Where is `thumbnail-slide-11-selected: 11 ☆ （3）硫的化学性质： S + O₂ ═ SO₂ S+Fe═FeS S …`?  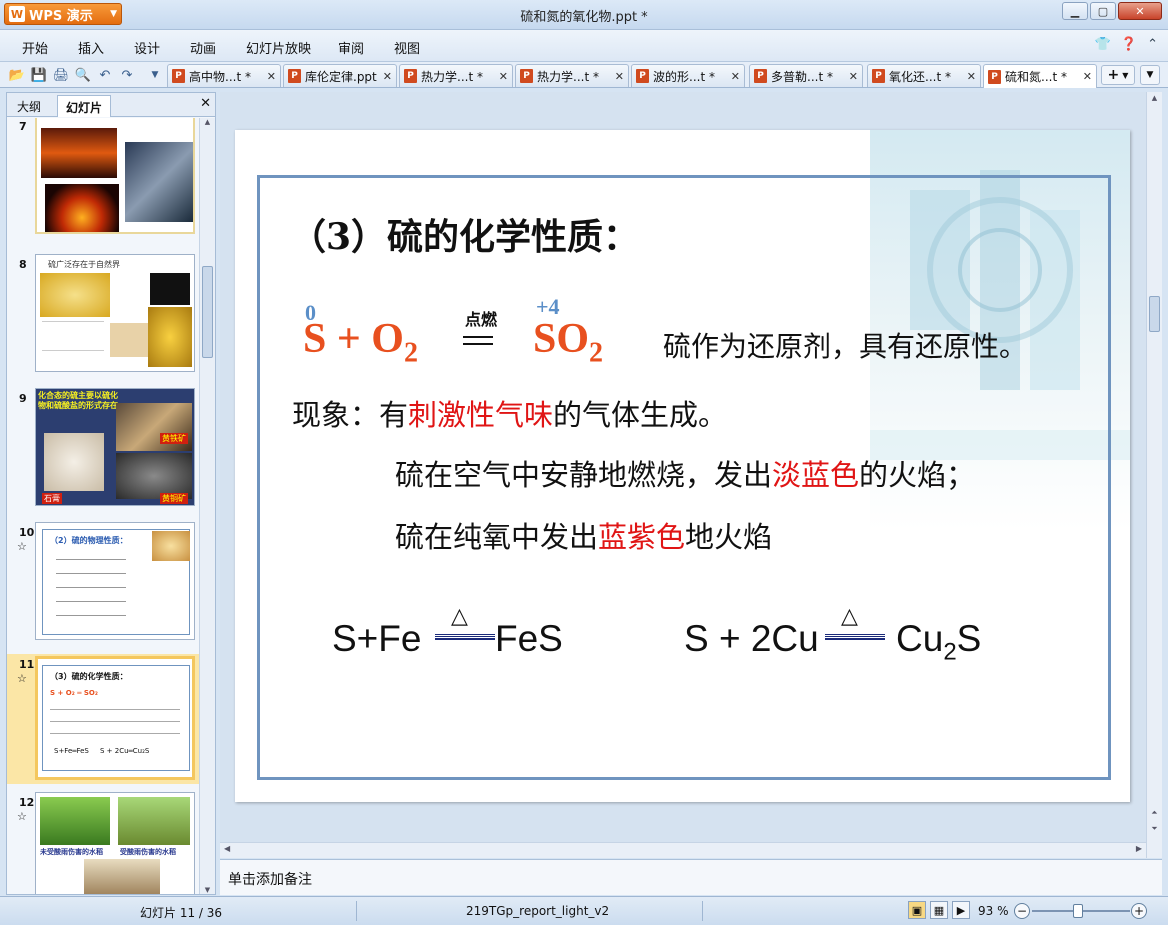
thumbnail-slide-11-selected: 11 ☆ （3）硫的化学性质： S + O₂ ═ SO₂ S+Fe═FeS S … is located at coordinates (103, 719).